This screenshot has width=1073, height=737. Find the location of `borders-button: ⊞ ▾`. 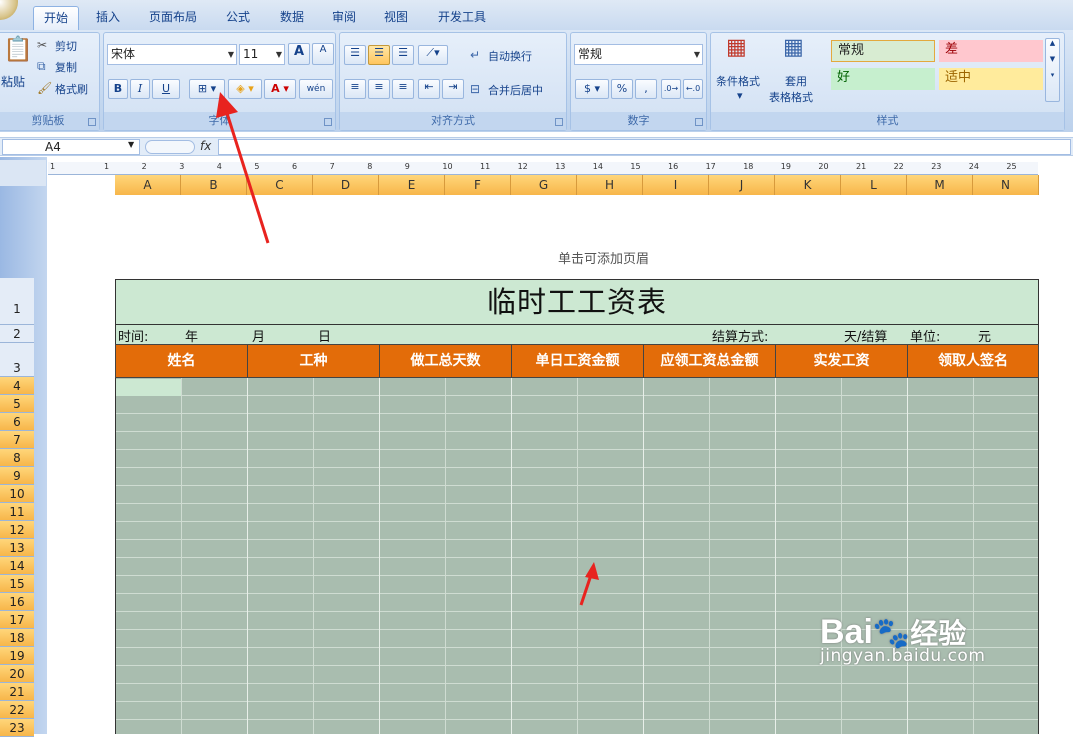

borders-button: ⊞ ▾ is located at coordinates (207, 89).